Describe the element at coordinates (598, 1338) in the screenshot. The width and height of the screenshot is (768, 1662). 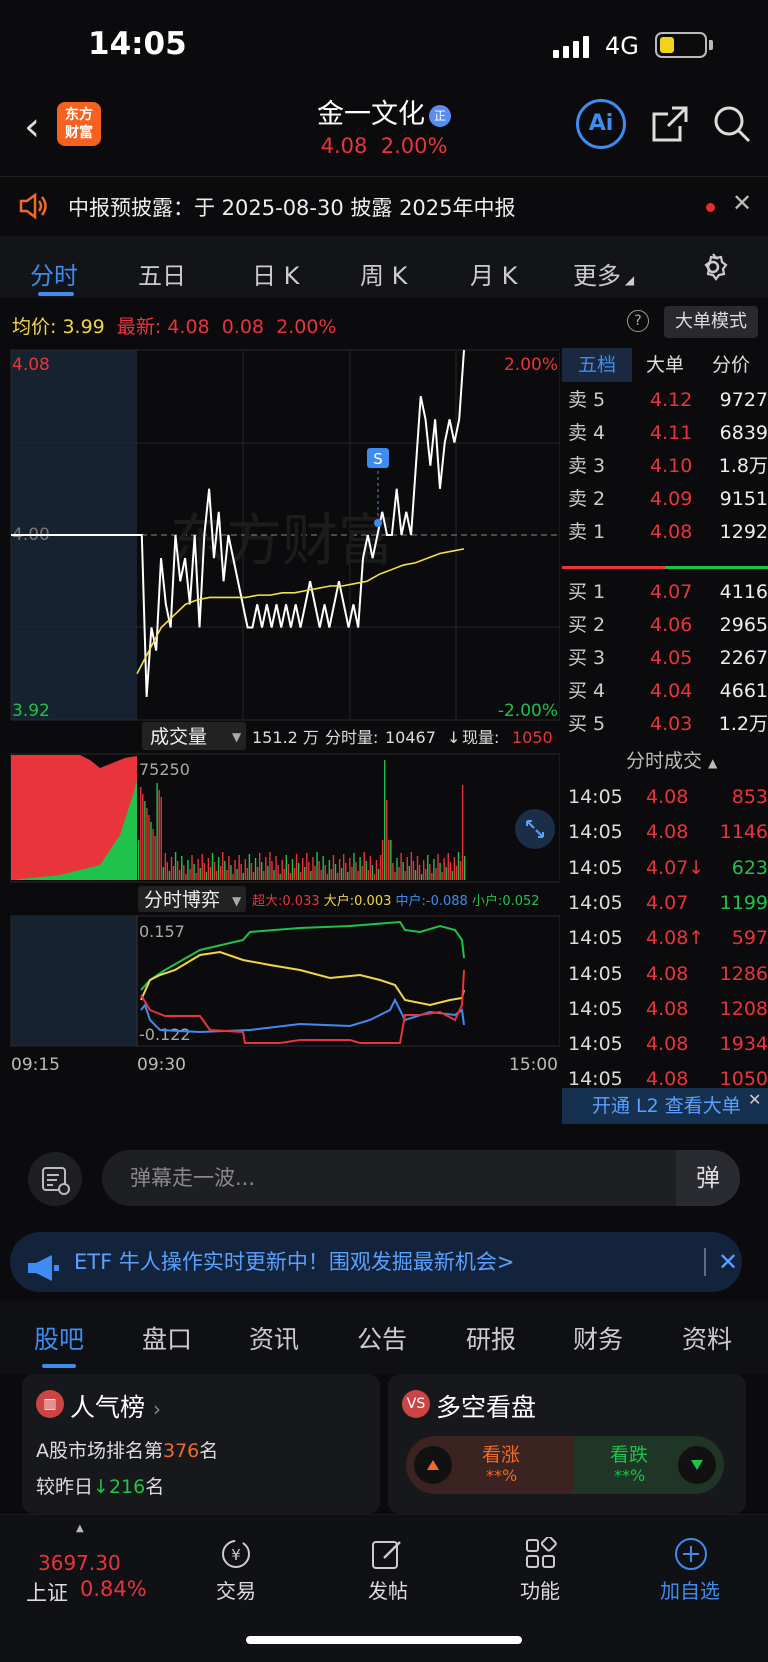
I see `tab-financials: 财务` at that location.